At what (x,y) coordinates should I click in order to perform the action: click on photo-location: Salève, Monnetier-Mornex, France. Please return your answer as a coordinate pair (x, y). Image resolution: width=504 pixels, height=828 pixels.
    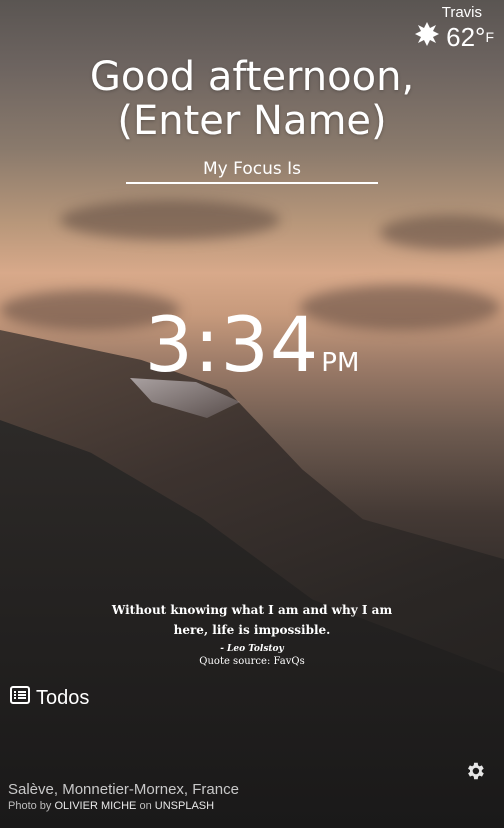
    Looking at the image, I should click on (123, 789).